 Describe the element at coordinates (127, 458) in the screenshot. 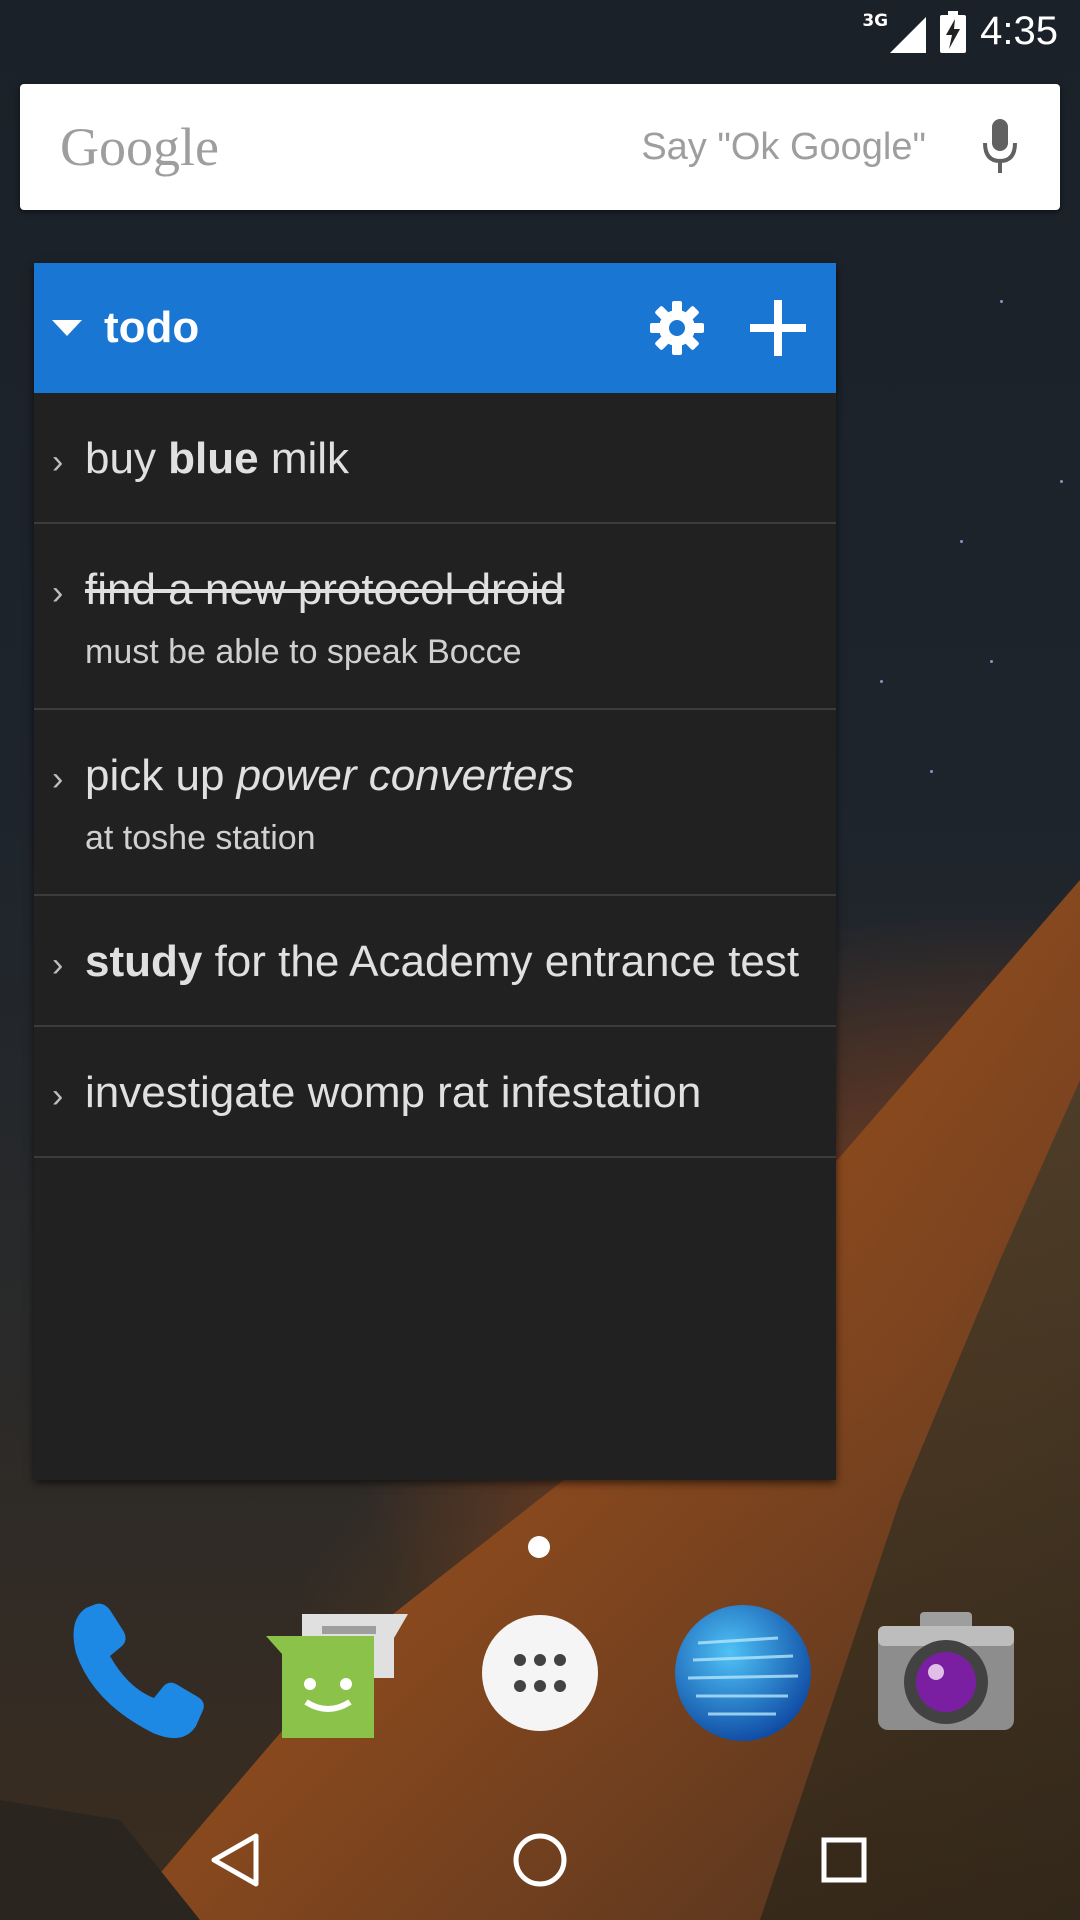

I see `todo-text-segment: buy` at that location.